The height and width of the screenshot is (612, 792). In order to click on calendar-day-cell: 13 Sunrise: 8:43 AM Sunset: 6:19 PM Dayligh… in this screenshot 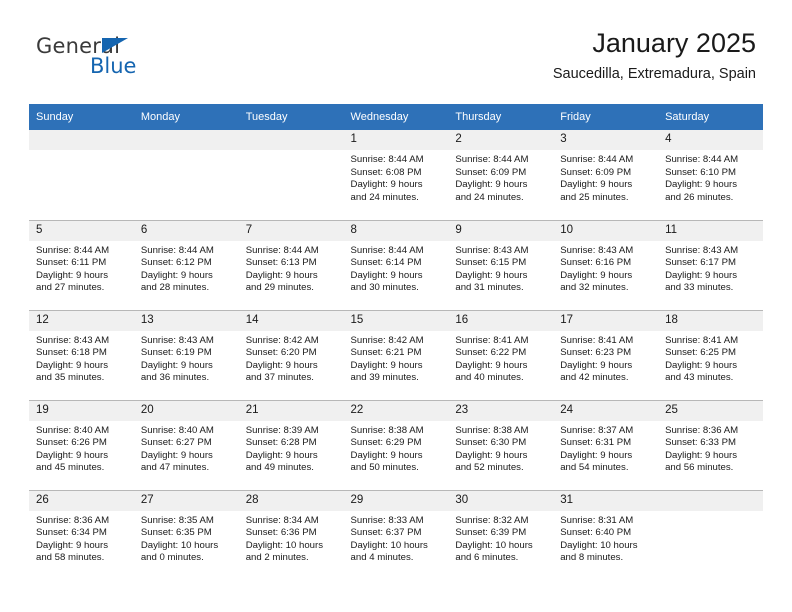, I will do `click(186, 354)`.